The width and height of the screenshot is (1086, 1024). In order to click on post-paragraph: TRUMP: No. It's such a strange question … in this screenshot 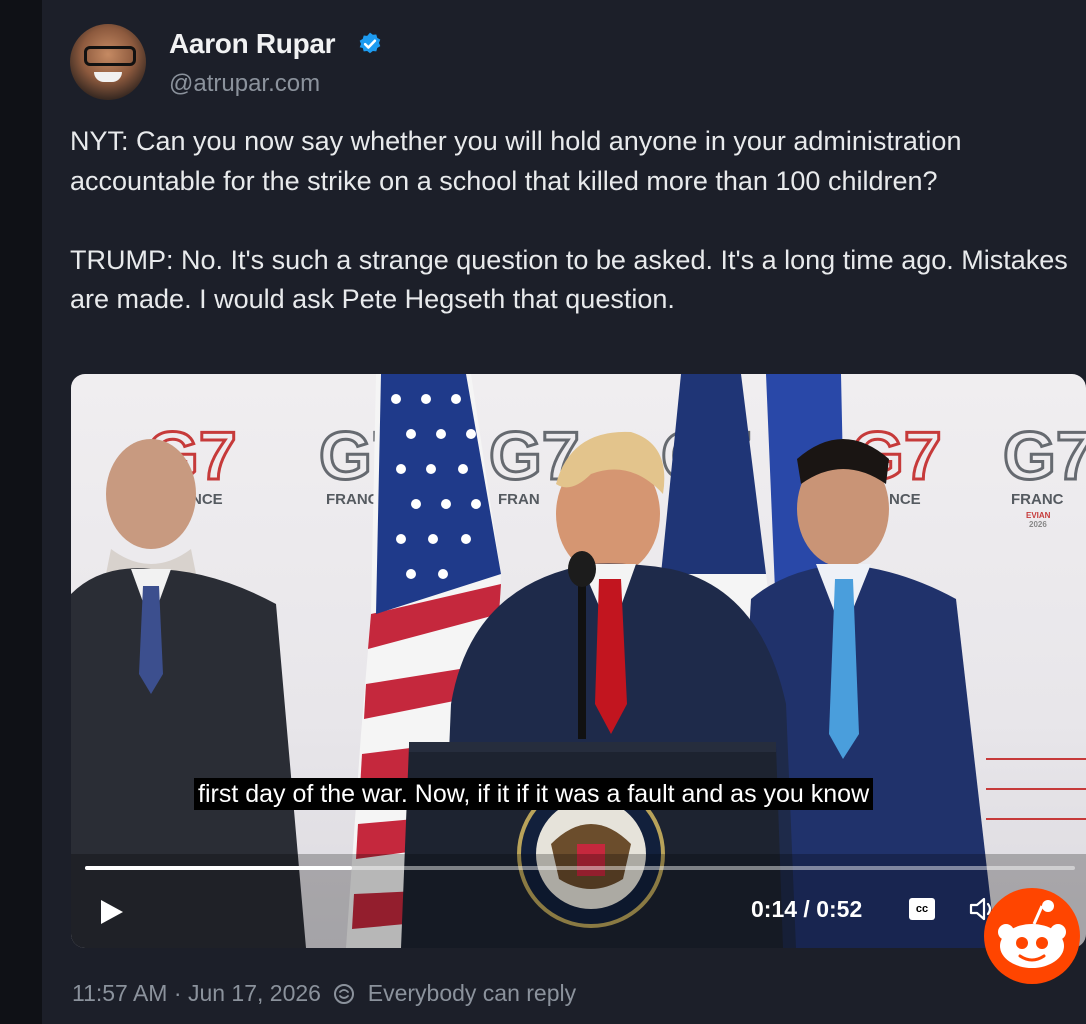, I will do `click(569, 279)`.